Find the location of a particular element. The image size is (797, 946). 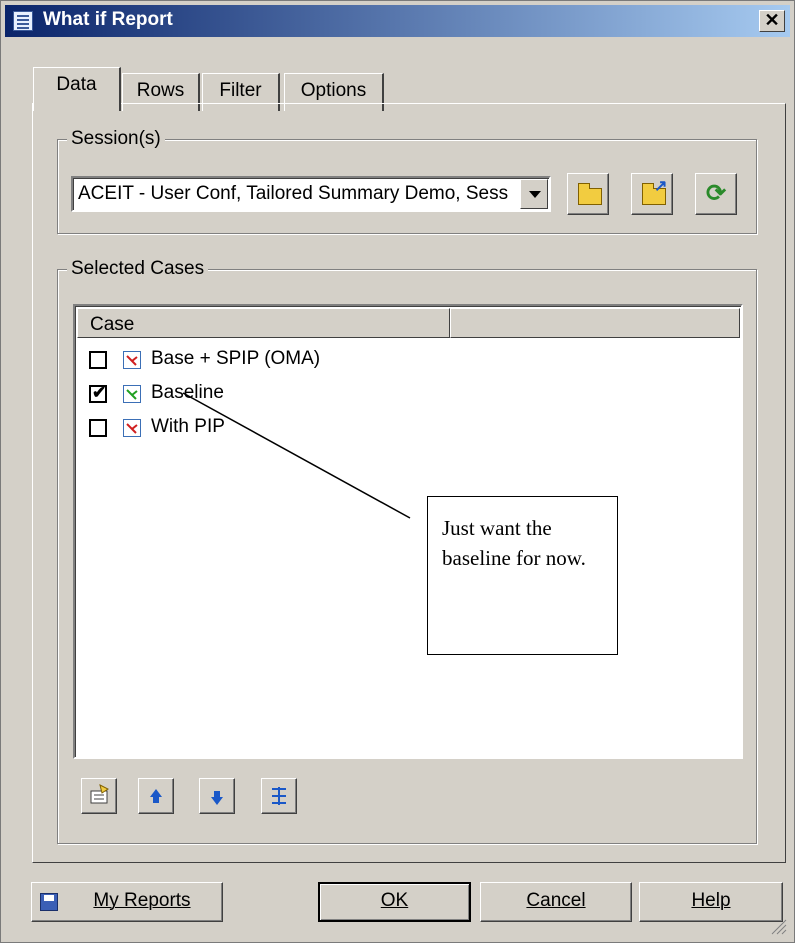

save-disk-icon is located at coordinates (49, 902).